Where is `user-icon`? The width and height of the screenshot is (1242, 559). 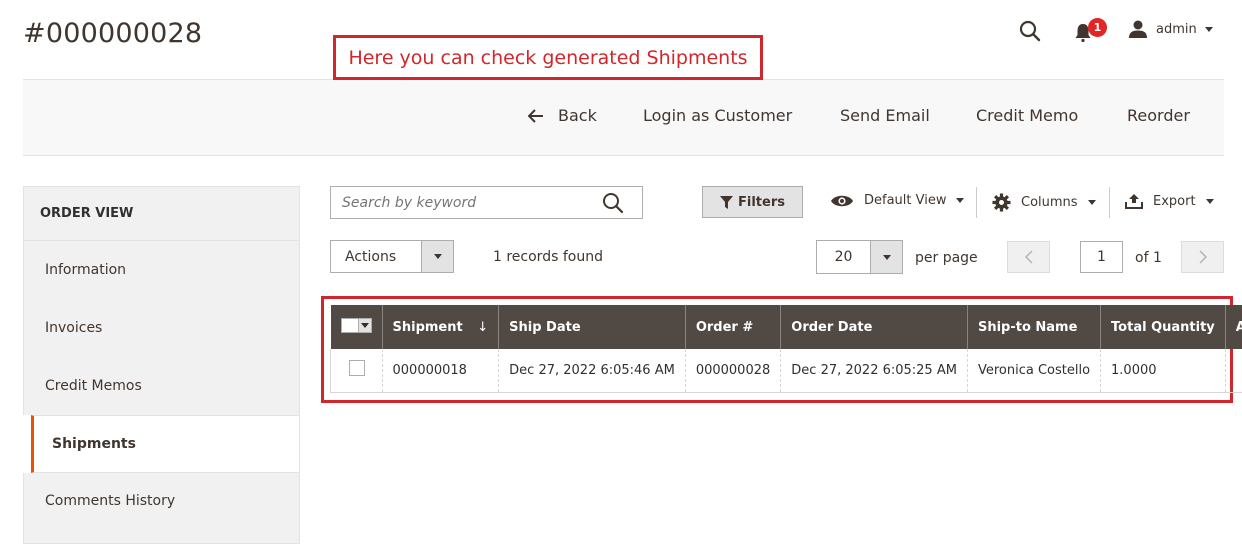 user-icon is located at coordinates (1138, 29).